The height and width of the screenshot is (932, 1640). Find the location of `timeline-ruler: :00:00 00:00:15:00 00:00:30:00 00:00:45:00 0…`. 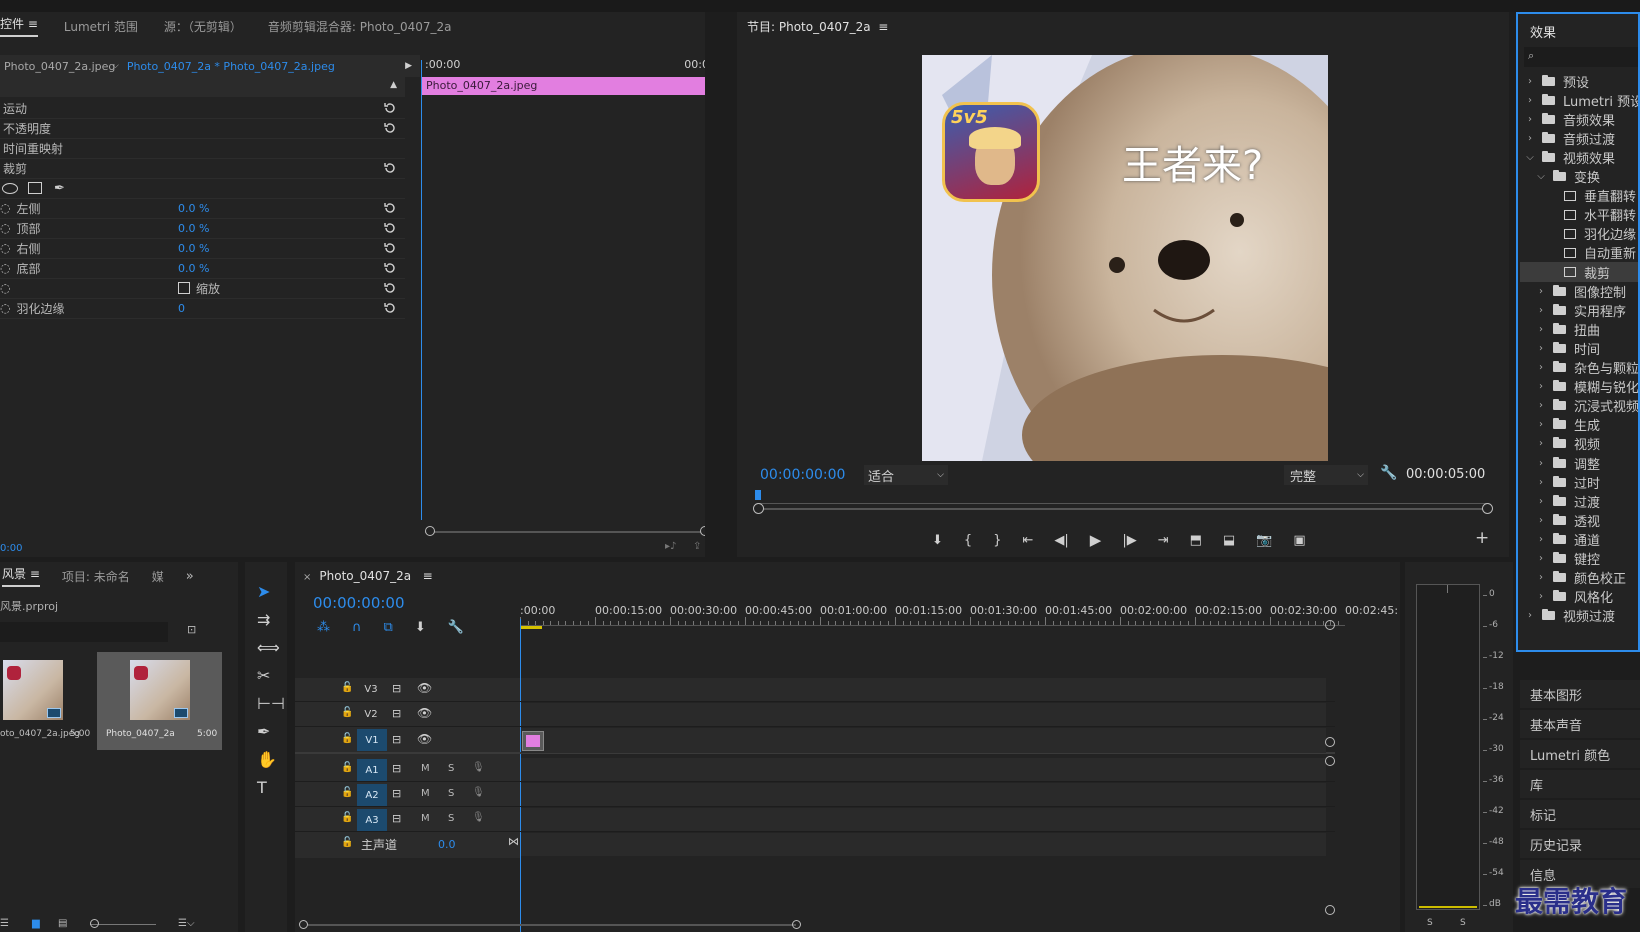

timeline-ruler: :00:00 00:00:15:00 00:00:30:00 00:00:45:00 0… is located at coordinates (959, 614).